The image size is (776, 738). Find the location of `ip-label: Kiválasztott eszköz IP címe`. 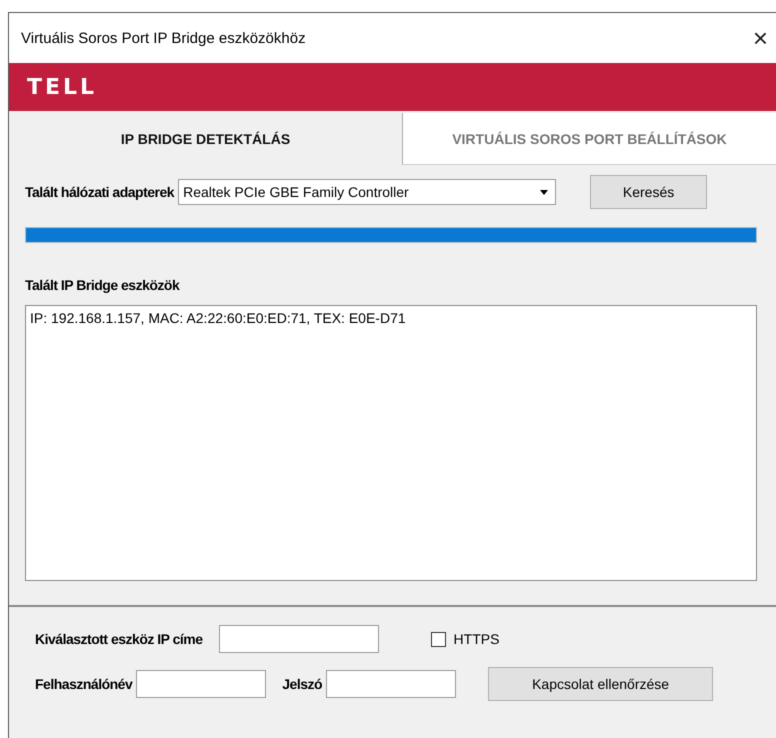

ip-label: Kiválasztott eszköz IP címe is located at coordinates (119, 639).